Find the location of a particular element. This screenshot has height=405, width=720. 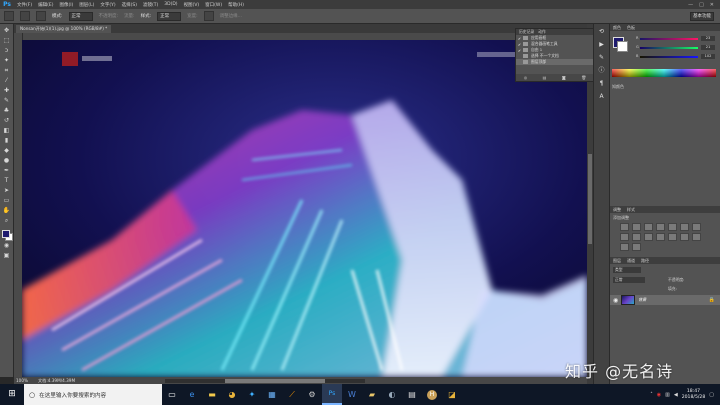

color-spectrum is located at coordinates (664, 73).